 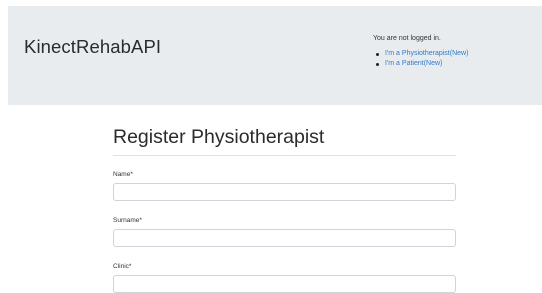 What do you see at coordinates (284, 238) in the screenshot?
I see `surname-input` at bounding box center [284, 238].